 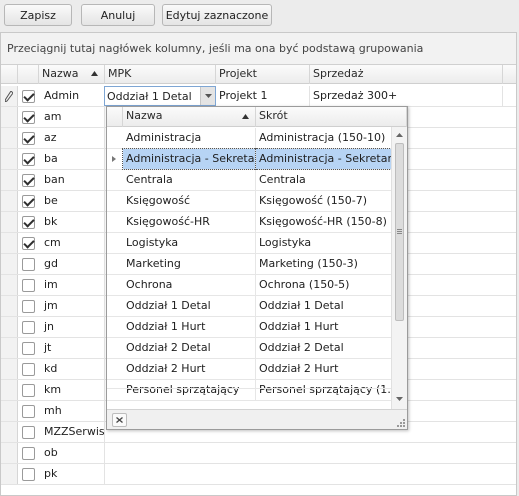 I want to click on popup-list-item: Oddział 2 Hurt Oddział 2 Hurt, so click(x=249, y=369).